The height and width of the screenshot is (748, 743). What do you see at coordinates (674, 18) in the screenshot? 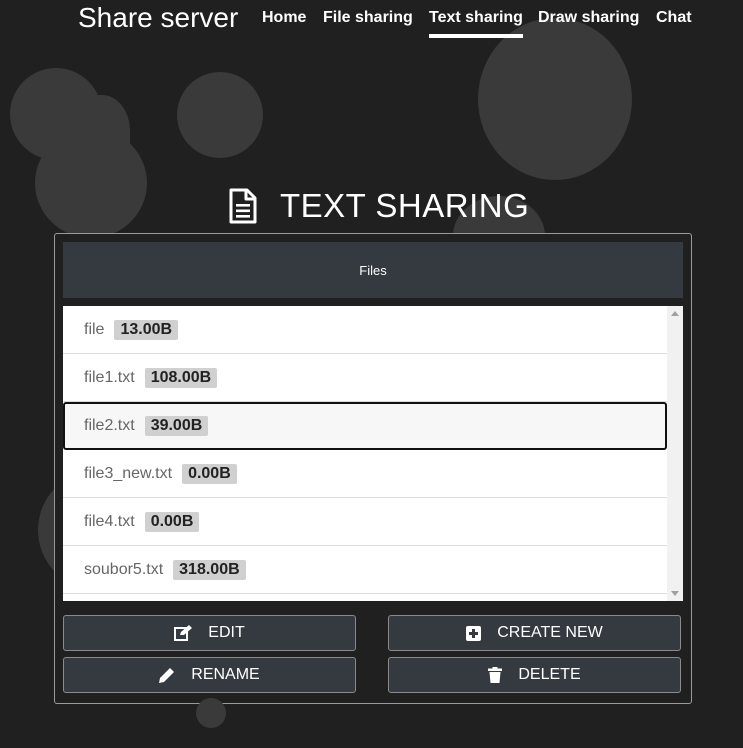
I see `nav-link-chat: Chat` at bounding box center [674, 18].